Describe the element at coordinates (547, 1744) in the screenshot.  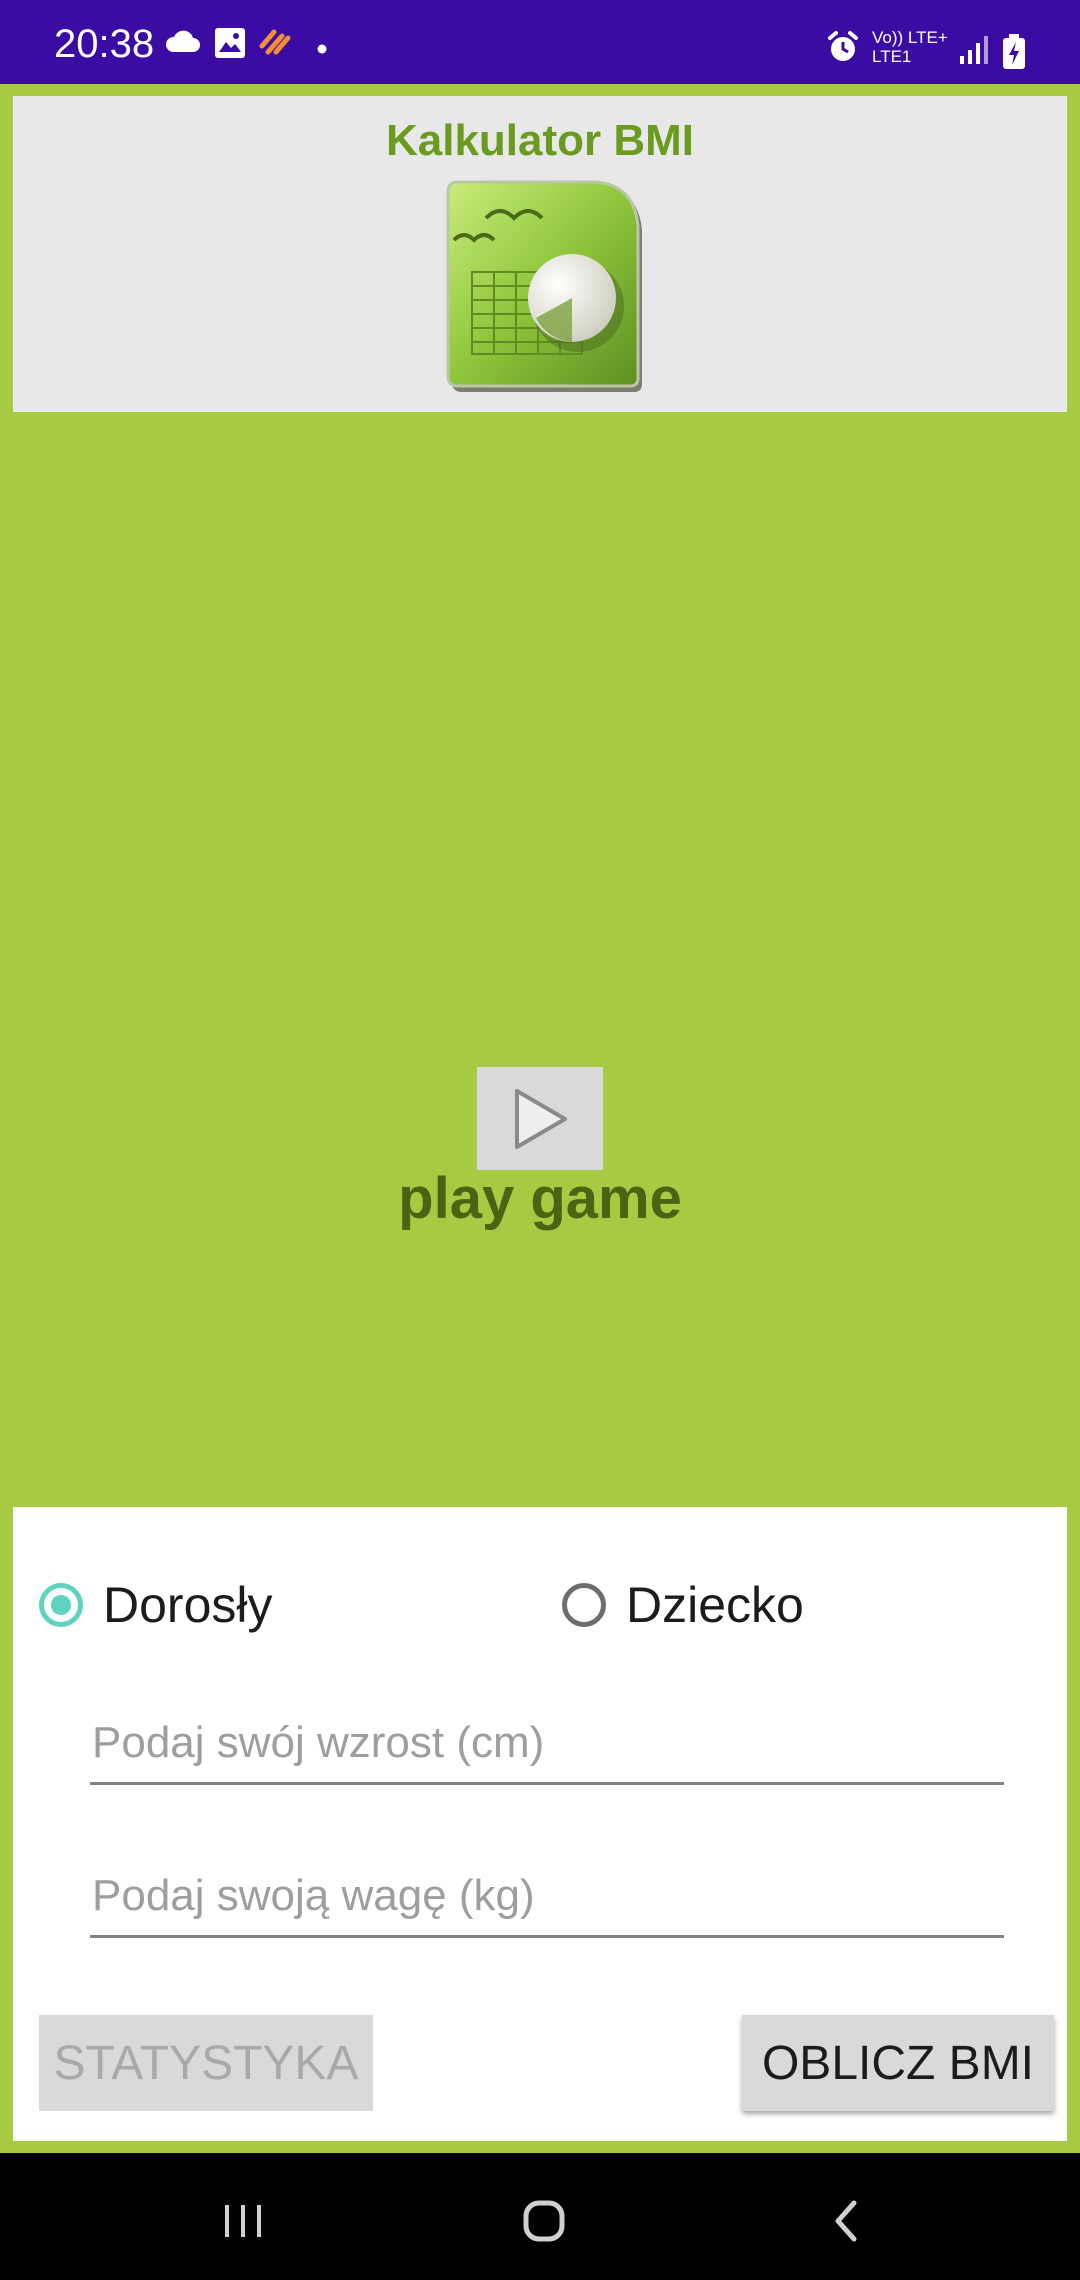
I see `height-input` at that location.